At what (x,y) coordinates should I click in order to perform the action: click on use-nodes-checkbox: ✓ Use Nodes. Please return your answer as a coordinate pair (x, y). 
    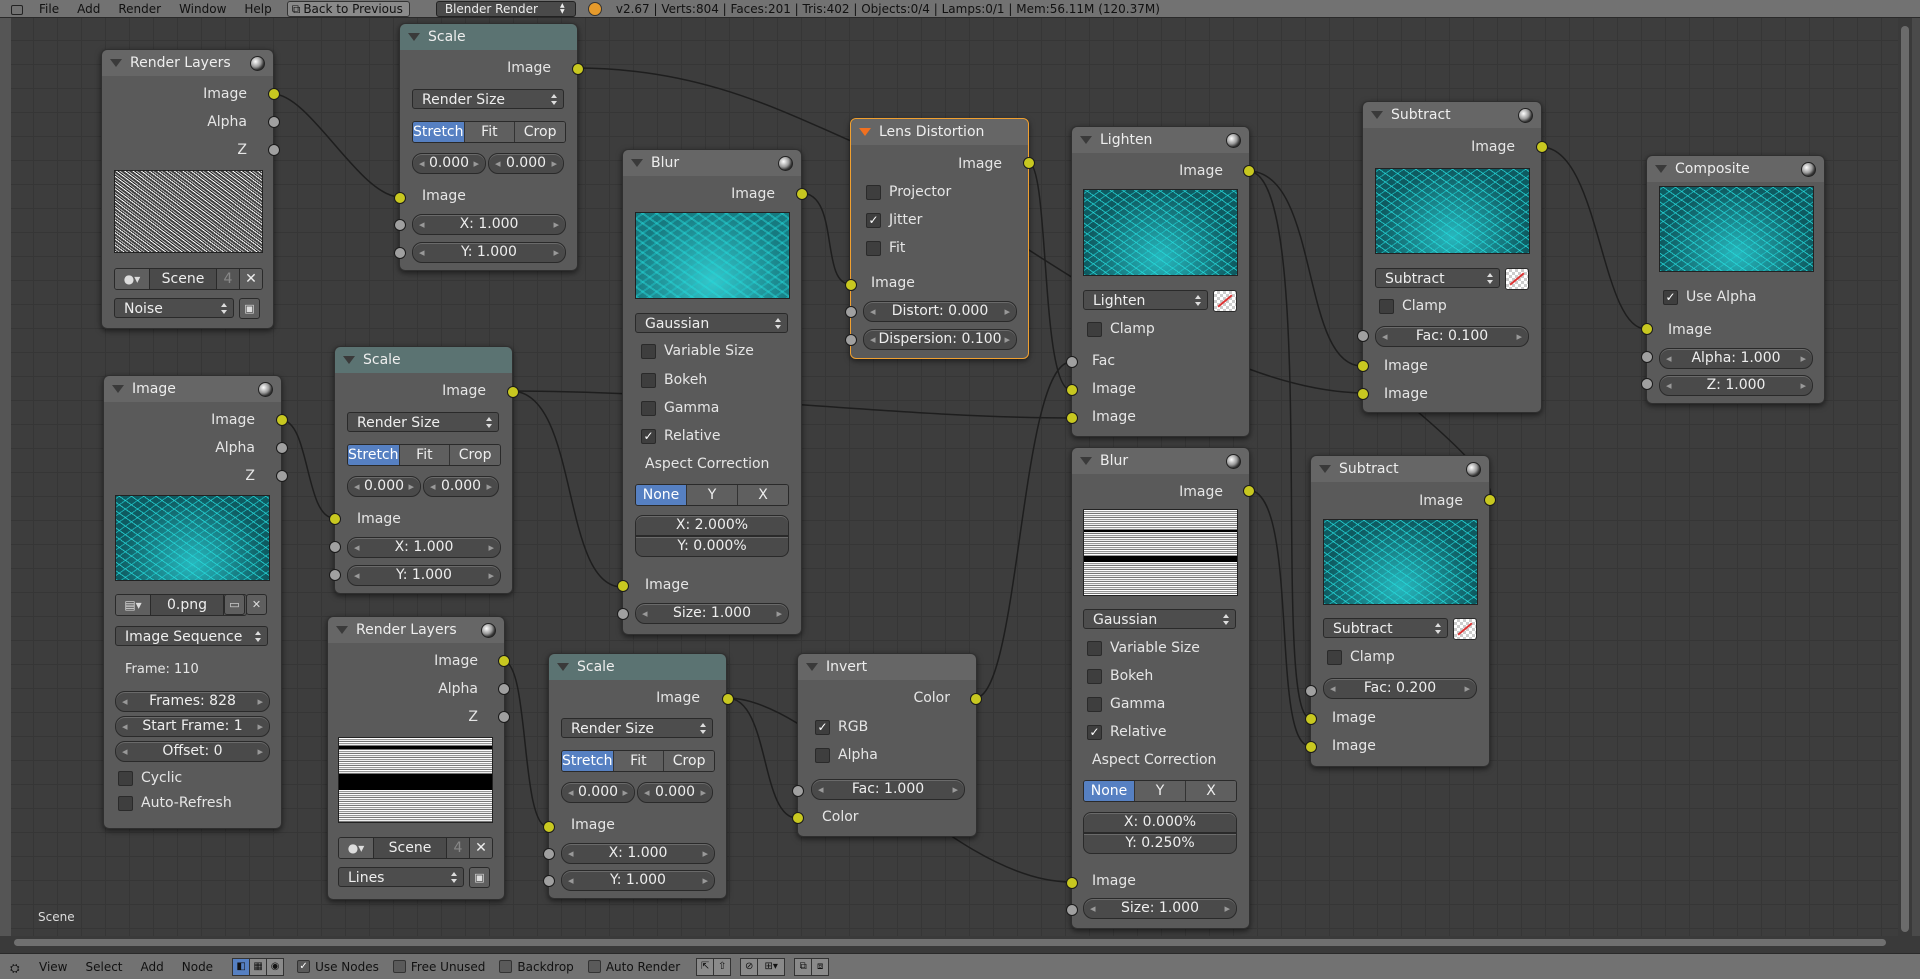
    Looking at the image, I should click on (338, 967).